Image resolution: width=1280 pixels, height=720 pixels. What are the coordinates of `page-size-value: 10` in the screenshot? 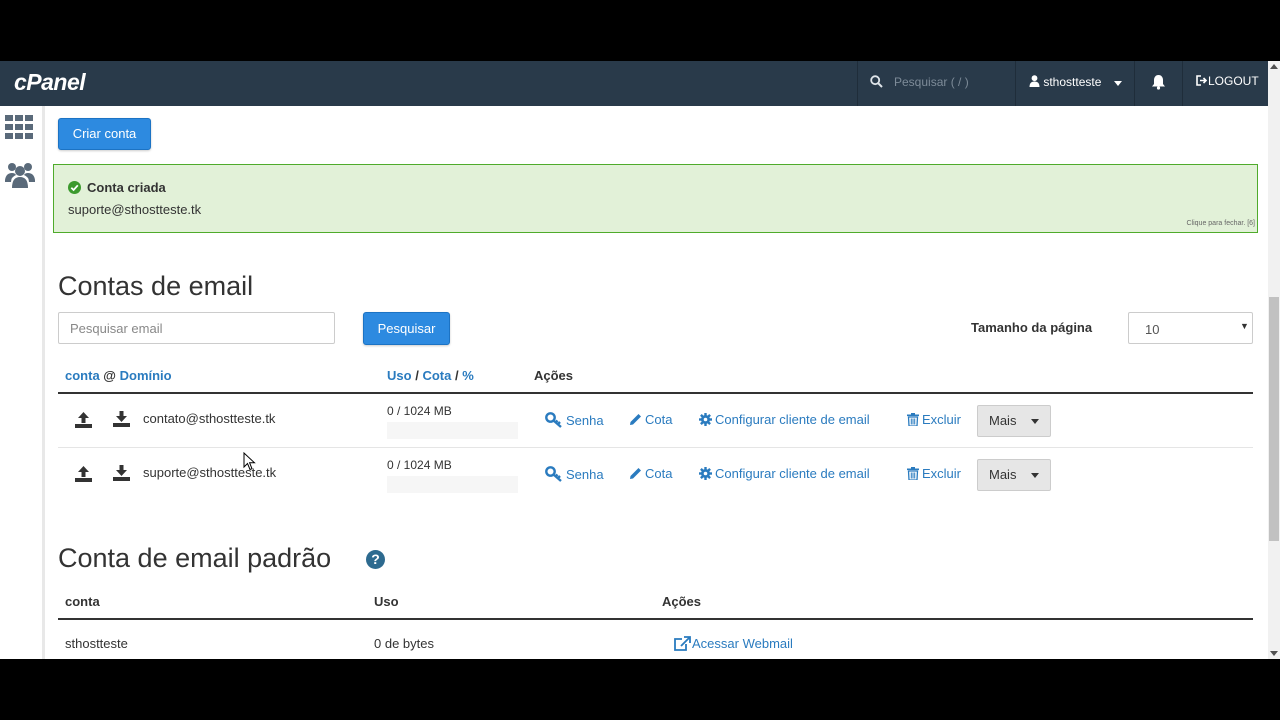 It's located at (1152, 329).